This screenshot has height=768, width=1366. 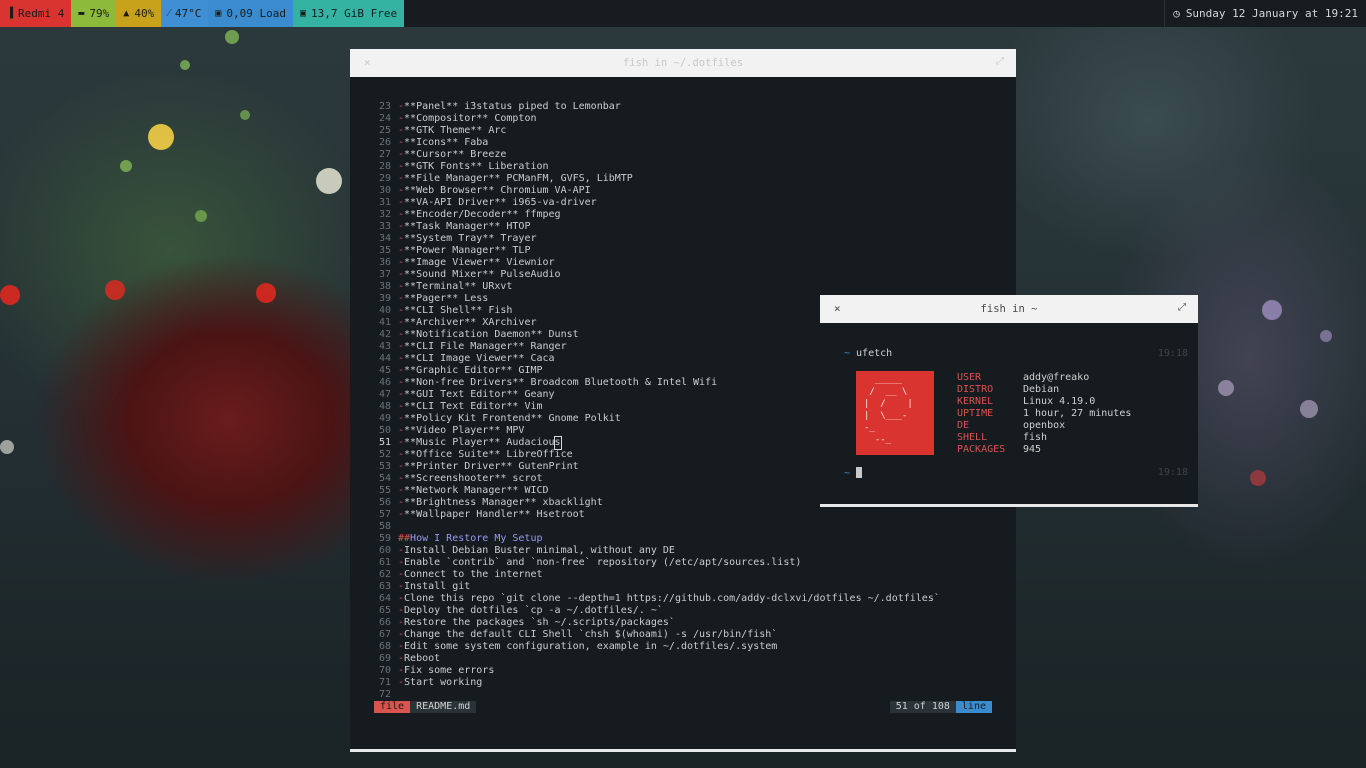 What do you see at coordinates (455, 130) in the screenshot?
I see `line-text: **GTK Theme** Arc` at bounding box center [455, 130].